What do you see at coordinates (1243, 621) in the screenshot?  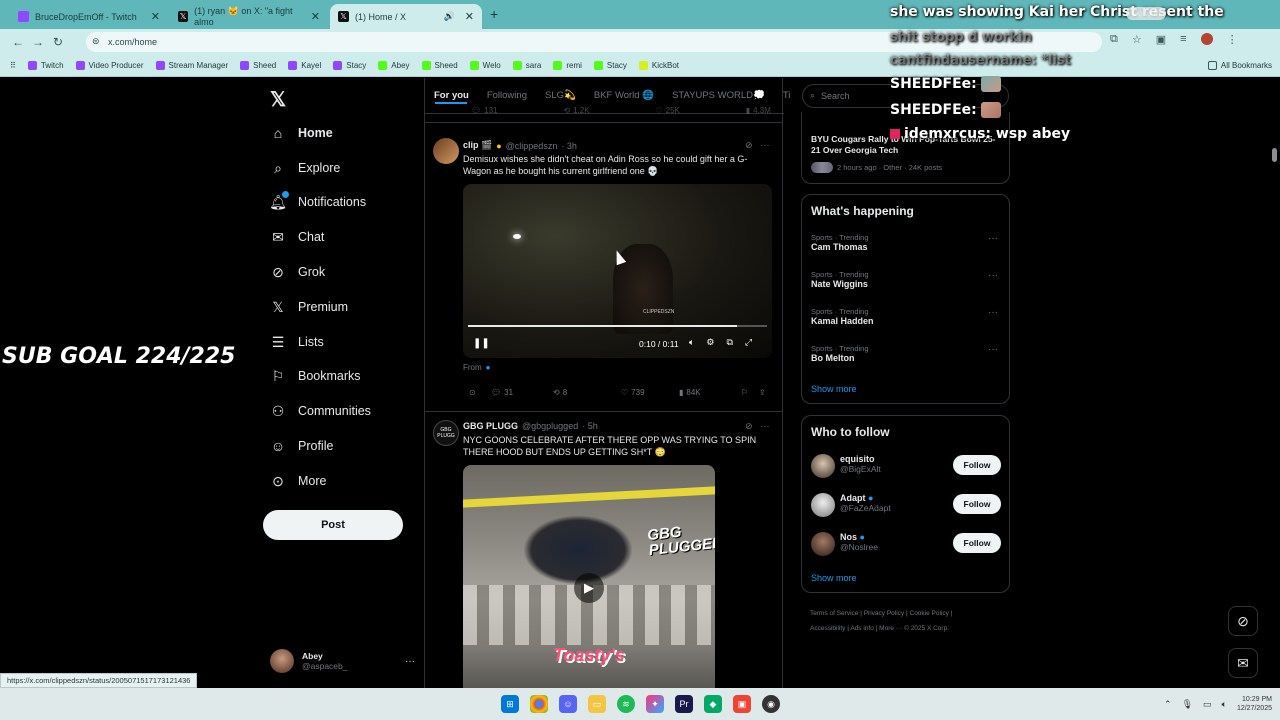 I see `grok-floating-icon: ⊘` at bounding box center [1243, 621].